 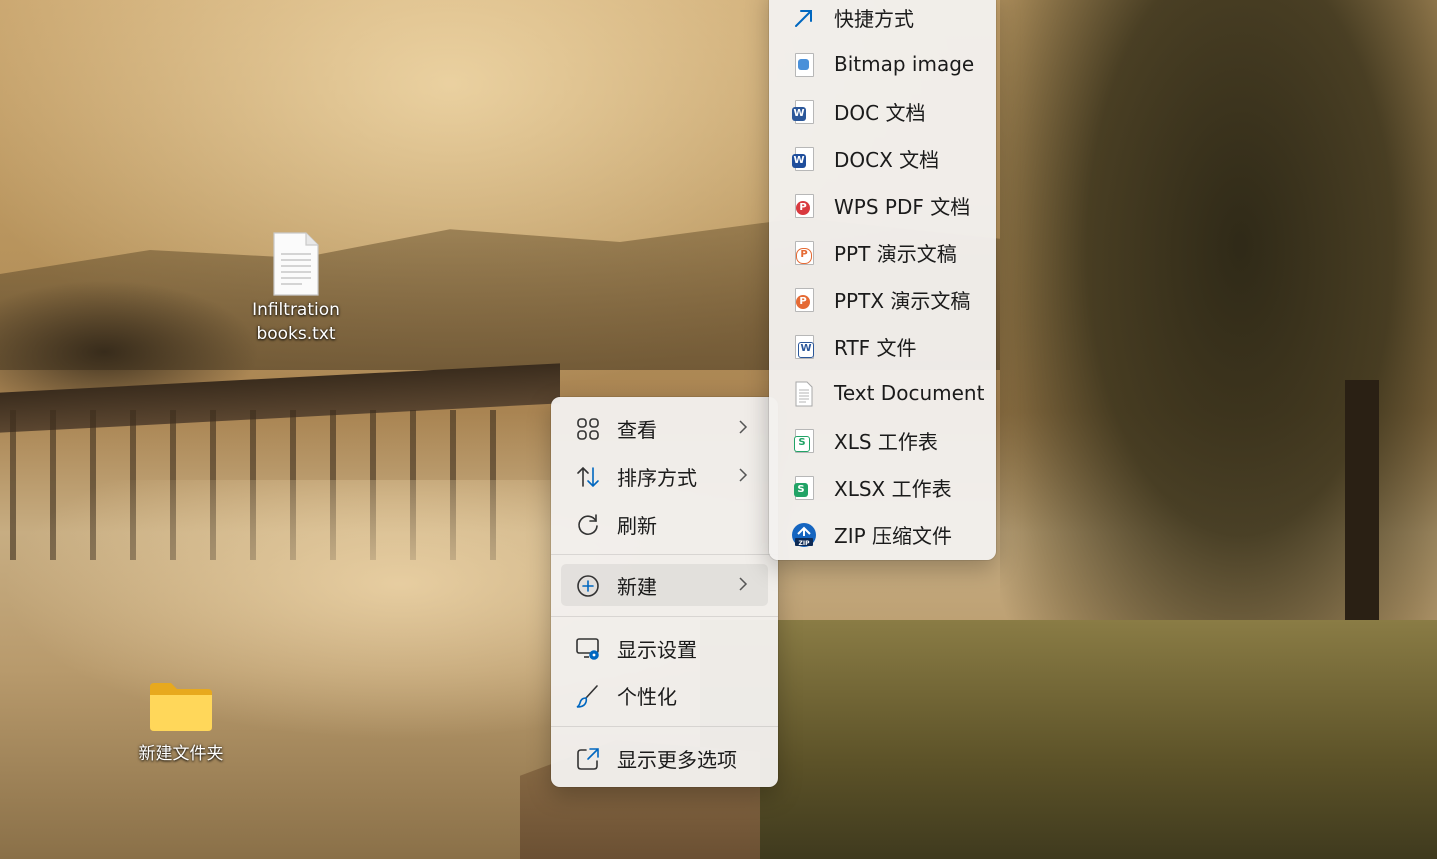 What do you see at coordinates (804, 394) in the screenshot?
I see `text-document-icon` at bounding box center [804, 394].